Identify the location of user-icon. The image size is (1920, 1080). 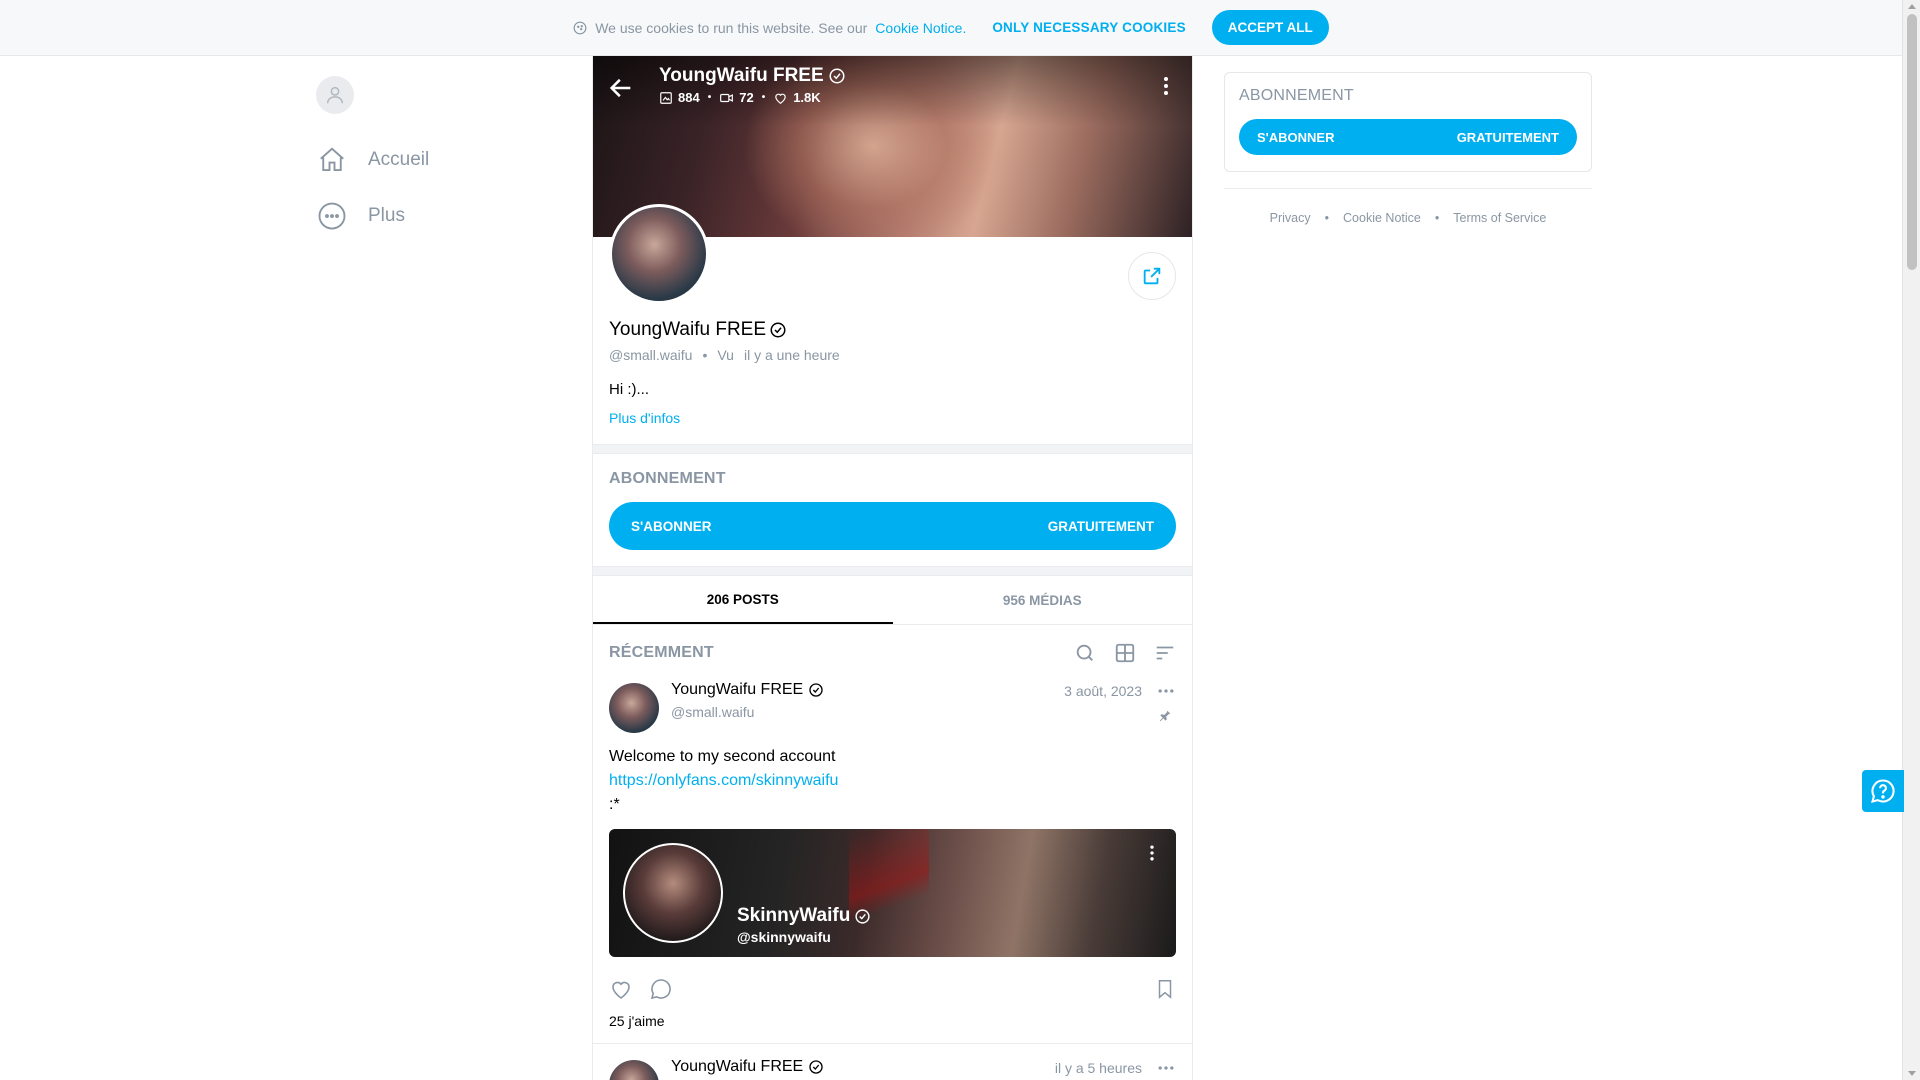
(335, 95).